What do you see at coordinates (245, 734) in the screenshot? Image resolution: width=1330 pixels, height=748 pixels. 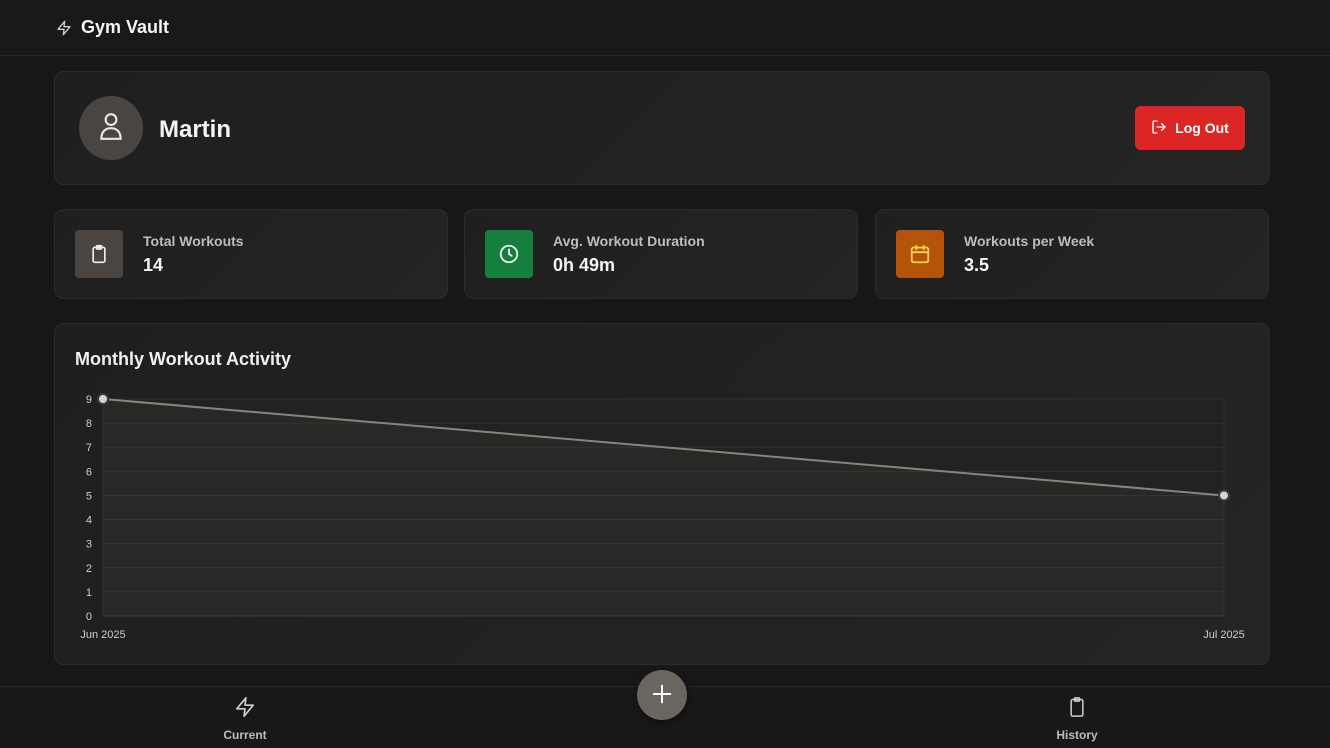 I see `nav-current-label: Current` at bounding box center [245, 734].